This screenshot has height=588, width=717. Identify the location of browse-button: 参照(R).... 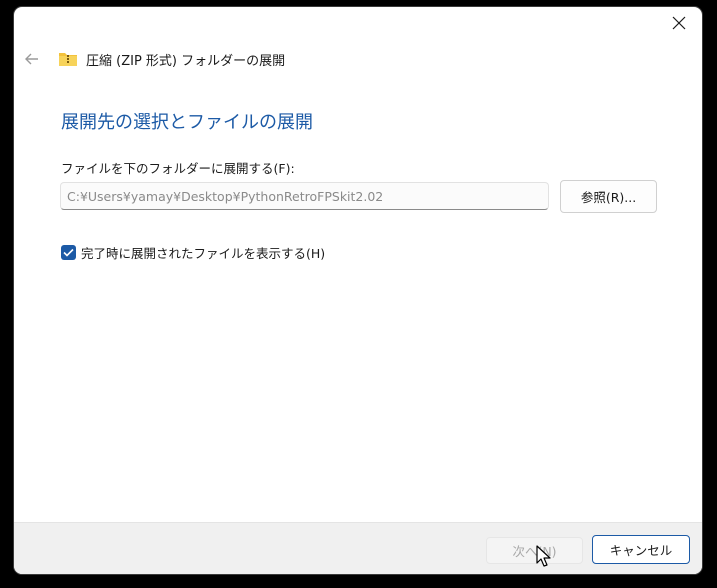
(608, 196).